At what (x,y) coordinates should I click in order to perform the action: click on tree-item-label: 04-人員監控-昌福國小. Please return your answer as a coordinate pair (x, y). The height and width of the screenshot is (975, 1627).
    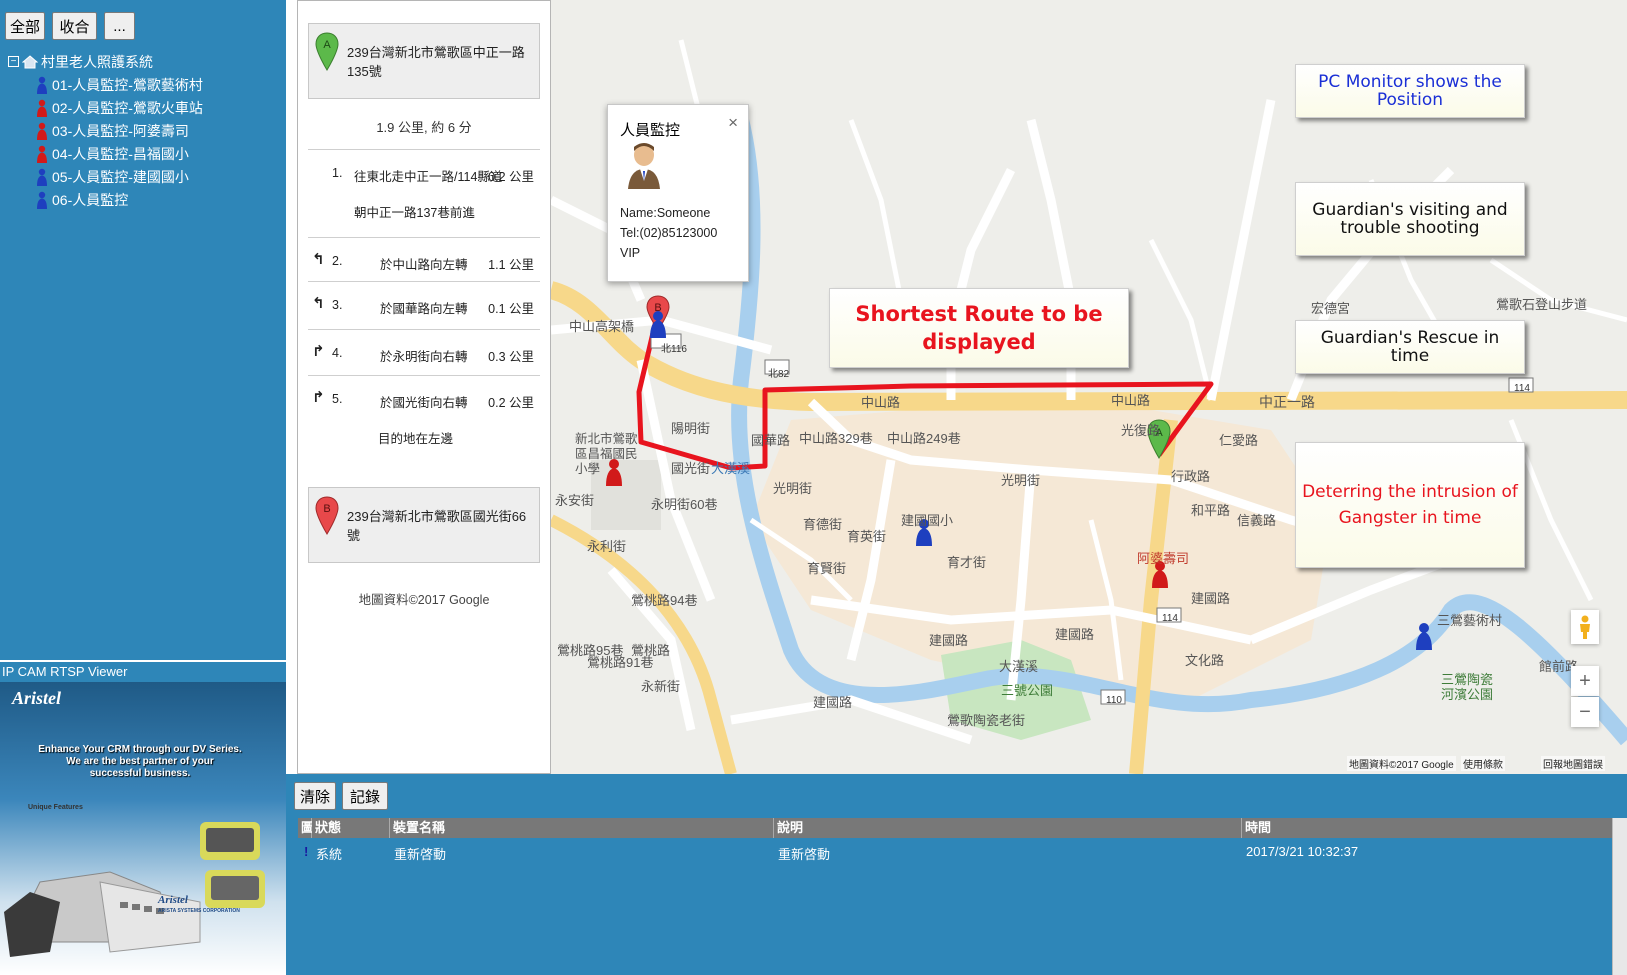
    Looking at the image, I should click on (120, 153).